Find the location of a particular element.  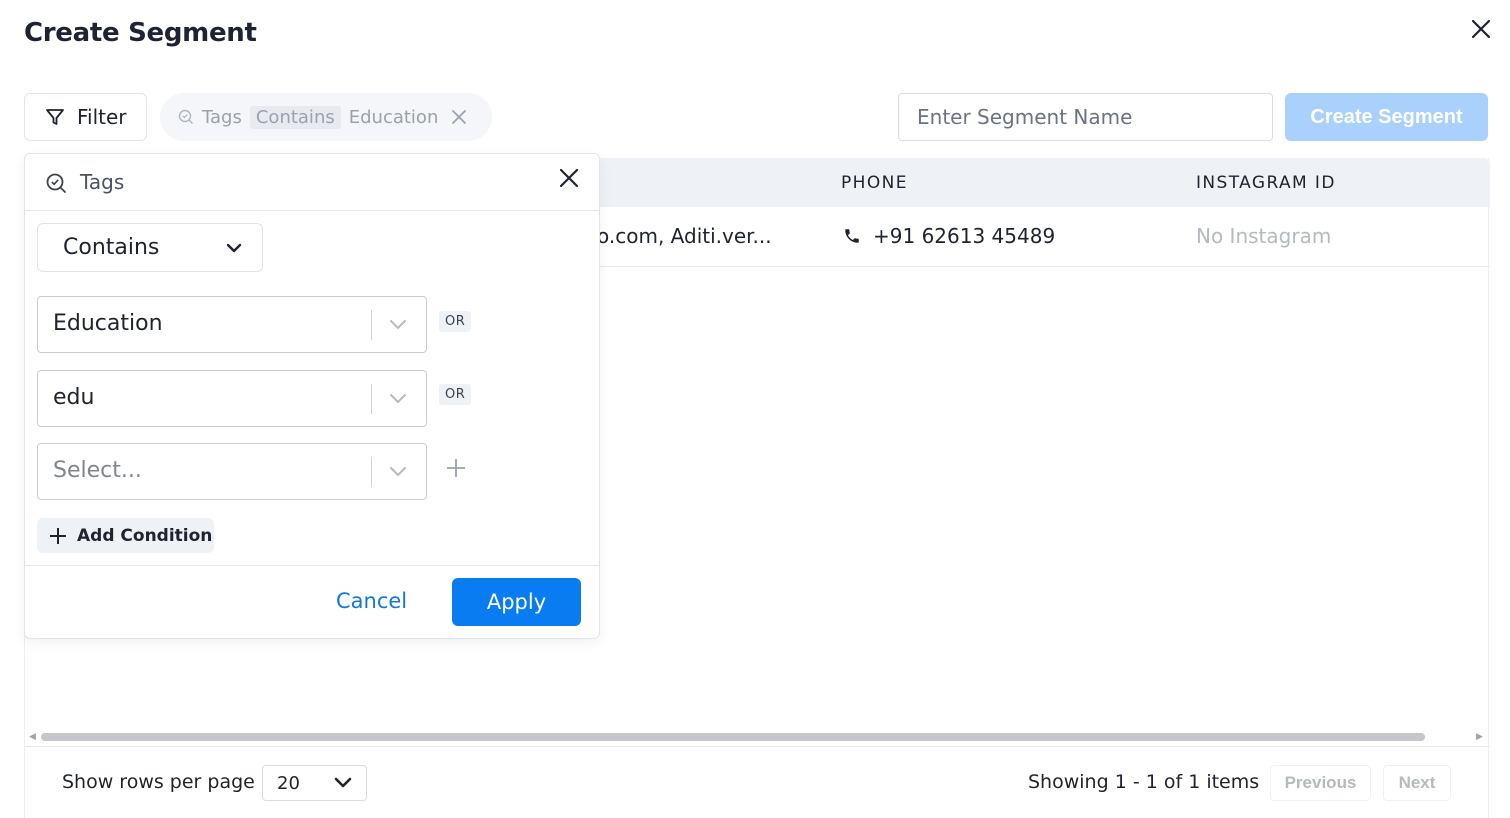

previous-button: Previous is located at coordinates (1320, 783).